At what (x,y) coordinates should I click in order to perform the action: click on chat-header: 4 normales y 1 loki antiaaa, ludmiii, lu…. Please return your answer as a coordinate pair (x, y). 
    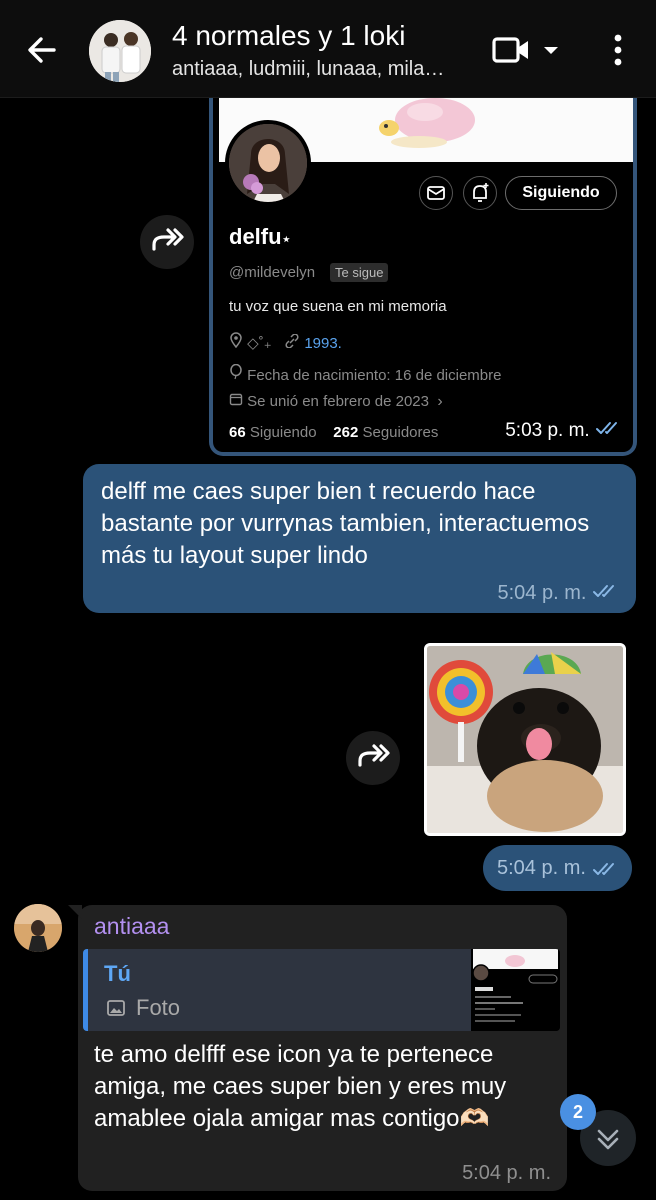
    Looking at the image, I should click on (328, 49).